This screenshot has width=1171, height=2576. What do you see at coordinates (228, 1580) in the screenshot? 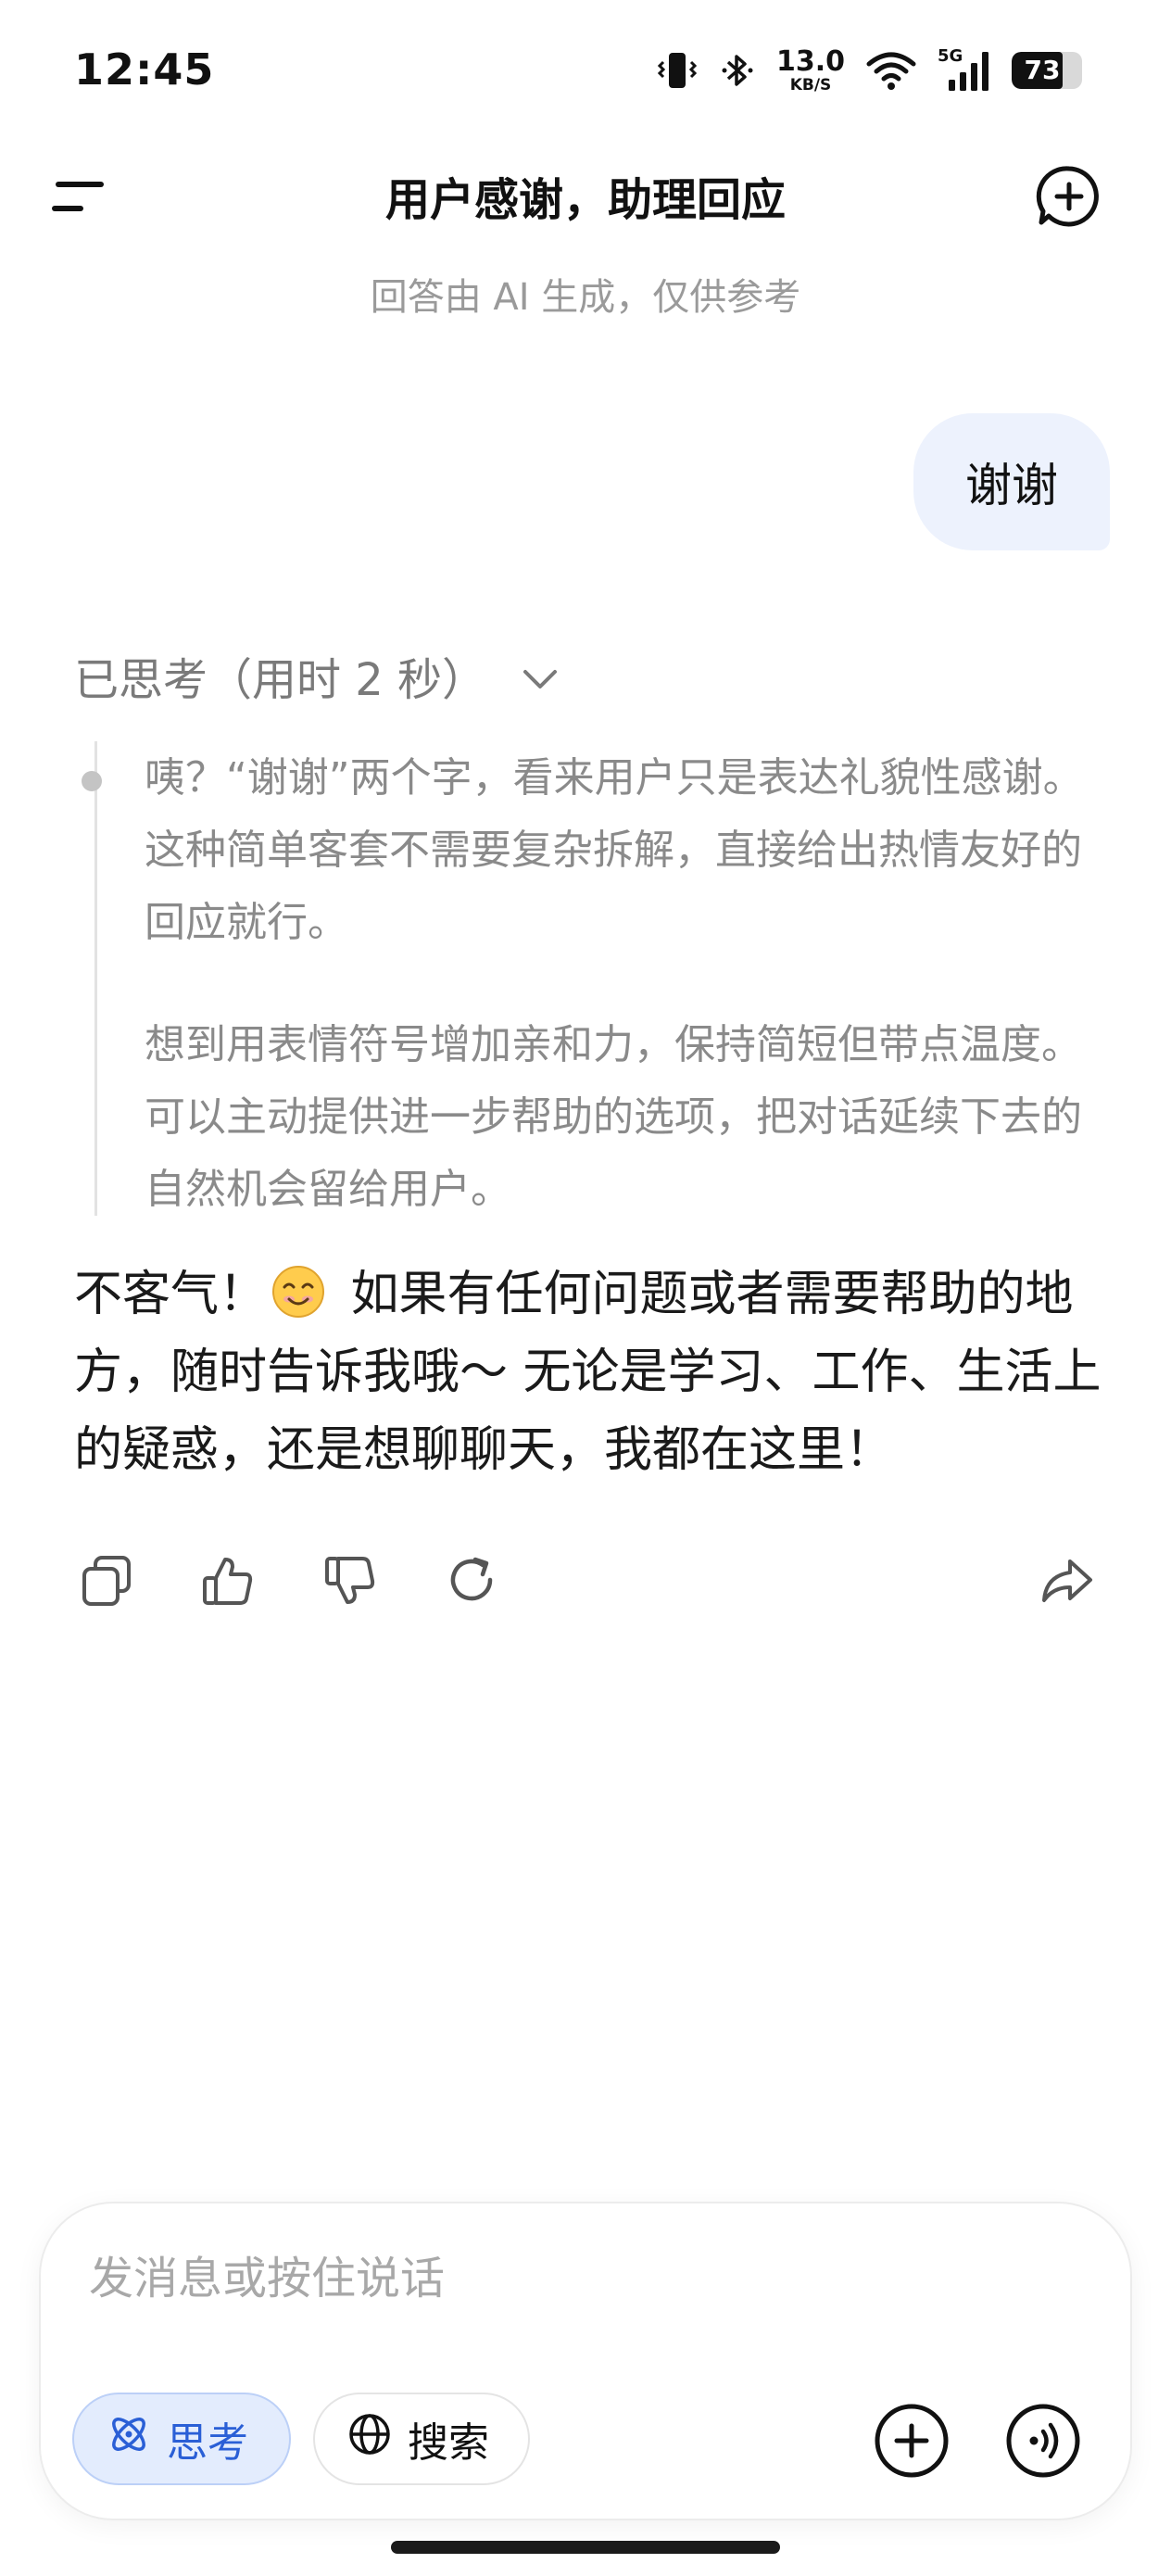
I see `thumbs-up-icon` at bounding box center [228, 1580].